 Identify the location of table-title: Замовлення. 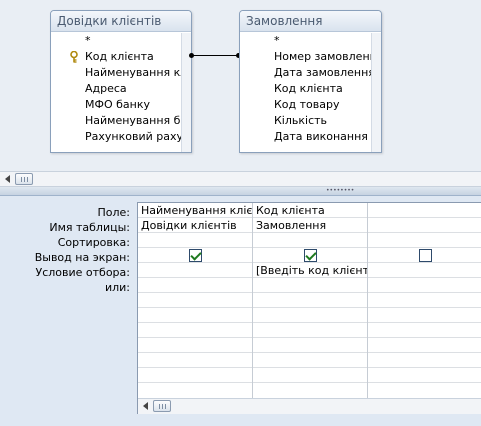
(310, 21).